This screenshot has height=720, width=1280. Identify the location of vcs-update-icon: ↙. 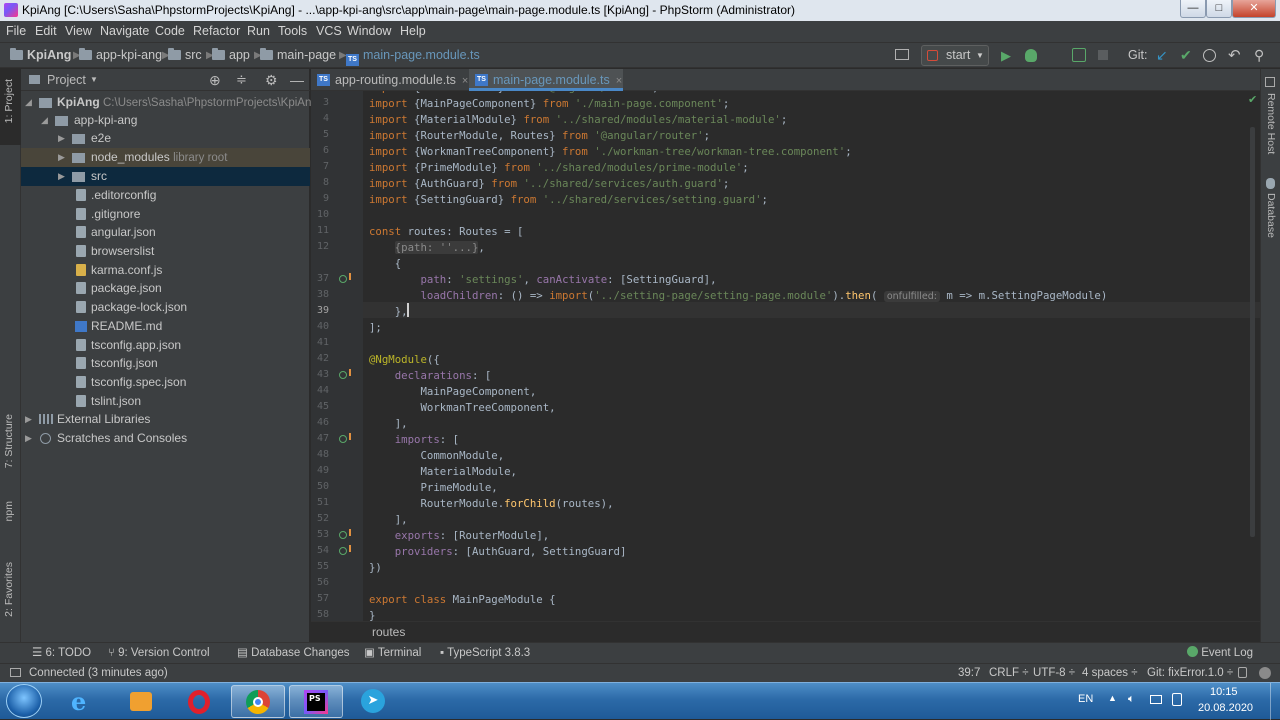
(1162, 55).